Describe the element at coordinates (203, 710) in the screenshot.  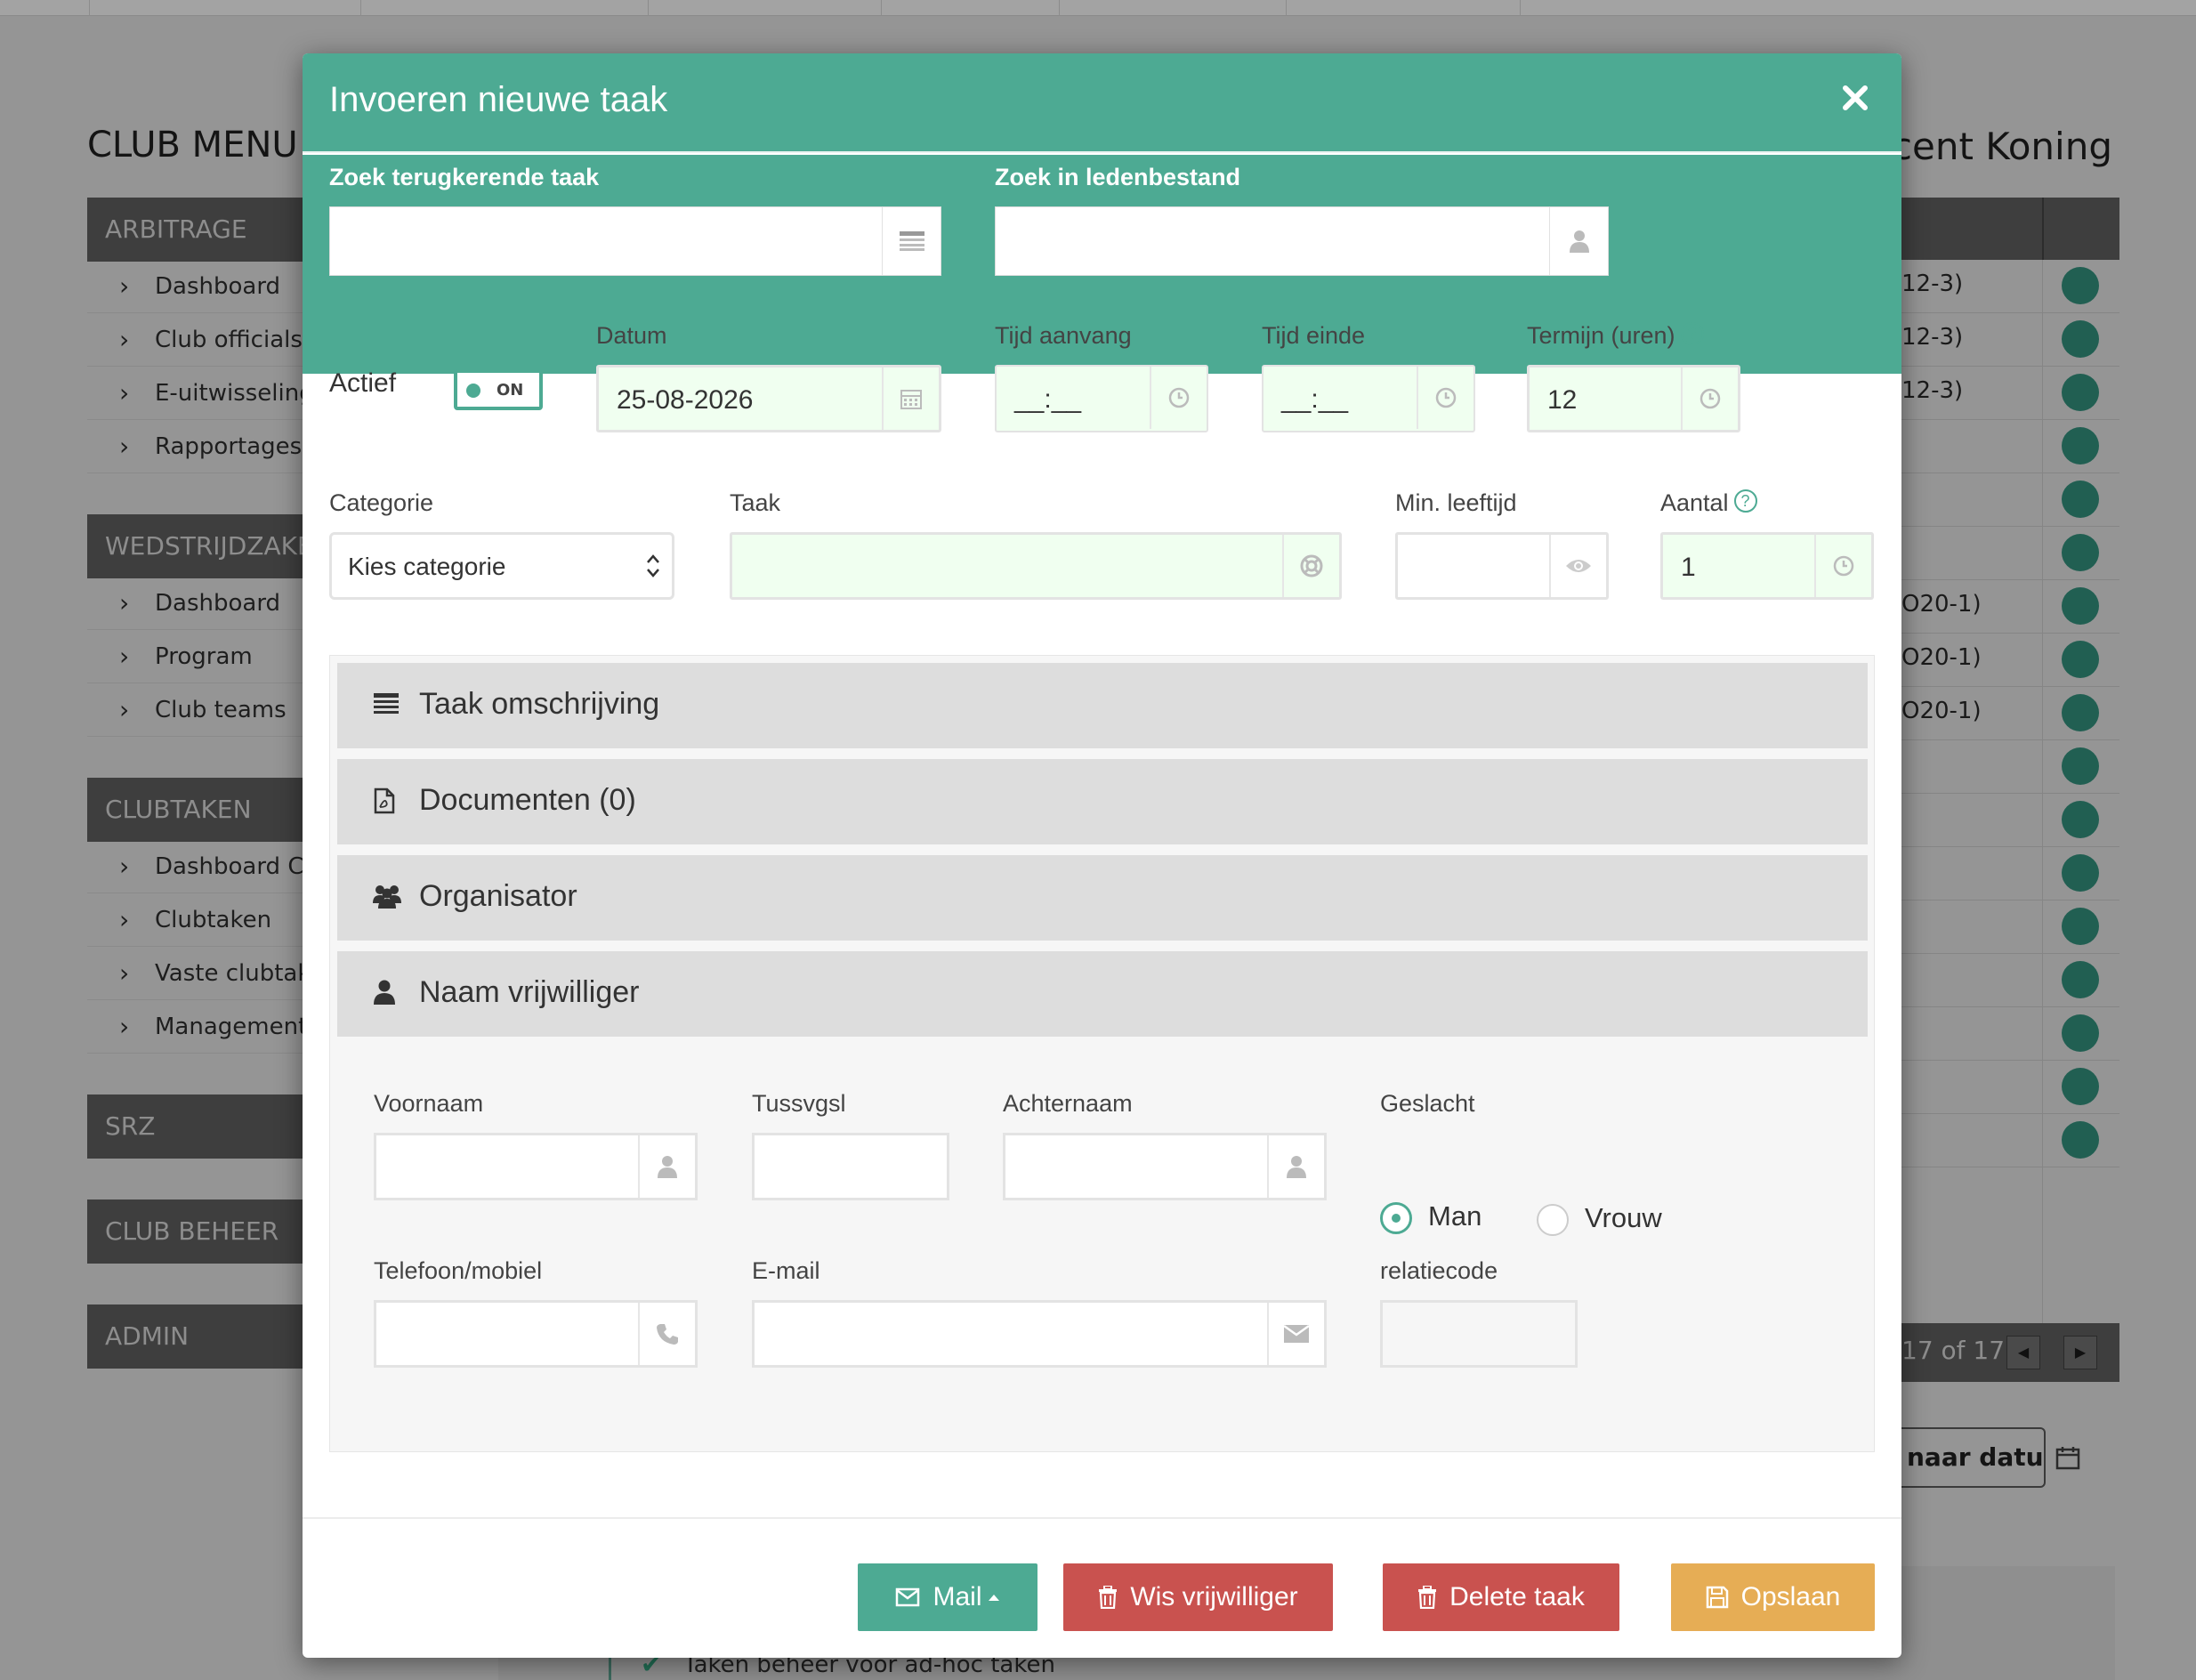
I see `menu-item-club-teams: › Club teams` at that location.